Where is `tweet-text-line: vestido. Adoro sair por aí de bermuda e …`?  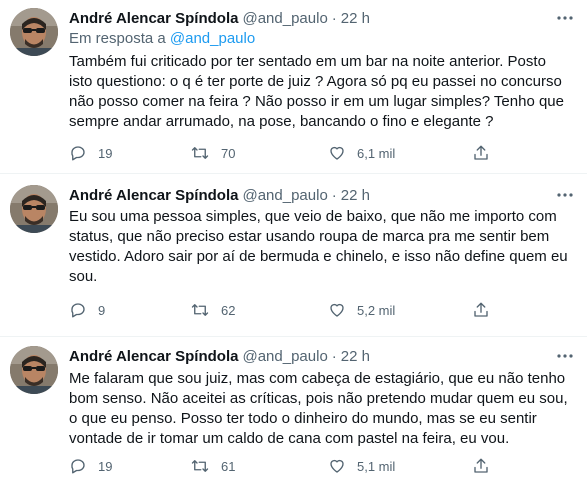
tweet-text-line: vestido. Adoro sair por aí de bermuda e … is located at coordinates (318, 256).